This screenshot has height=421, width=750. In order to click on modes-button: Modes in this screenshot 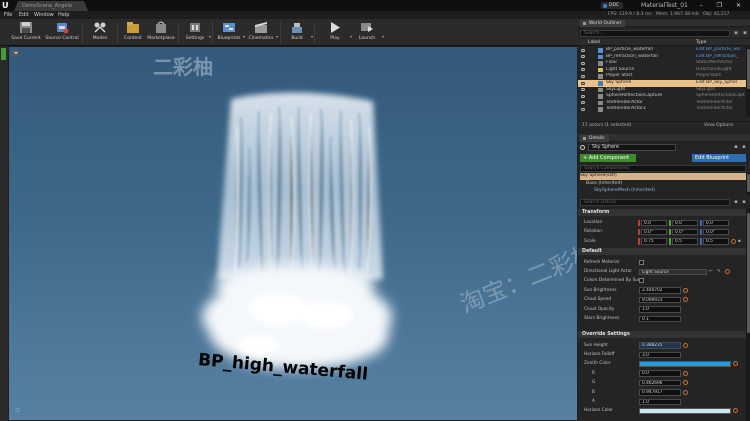, I will do `click(100, 32)`.